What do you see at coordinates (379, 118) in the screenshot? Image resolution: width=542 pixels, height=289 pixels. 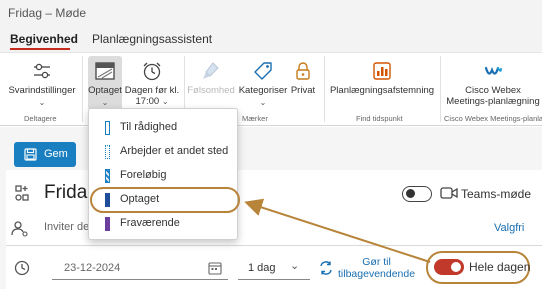 I see `group-label-find-time: Find tidspunkt` at bounding box center [379, 118].